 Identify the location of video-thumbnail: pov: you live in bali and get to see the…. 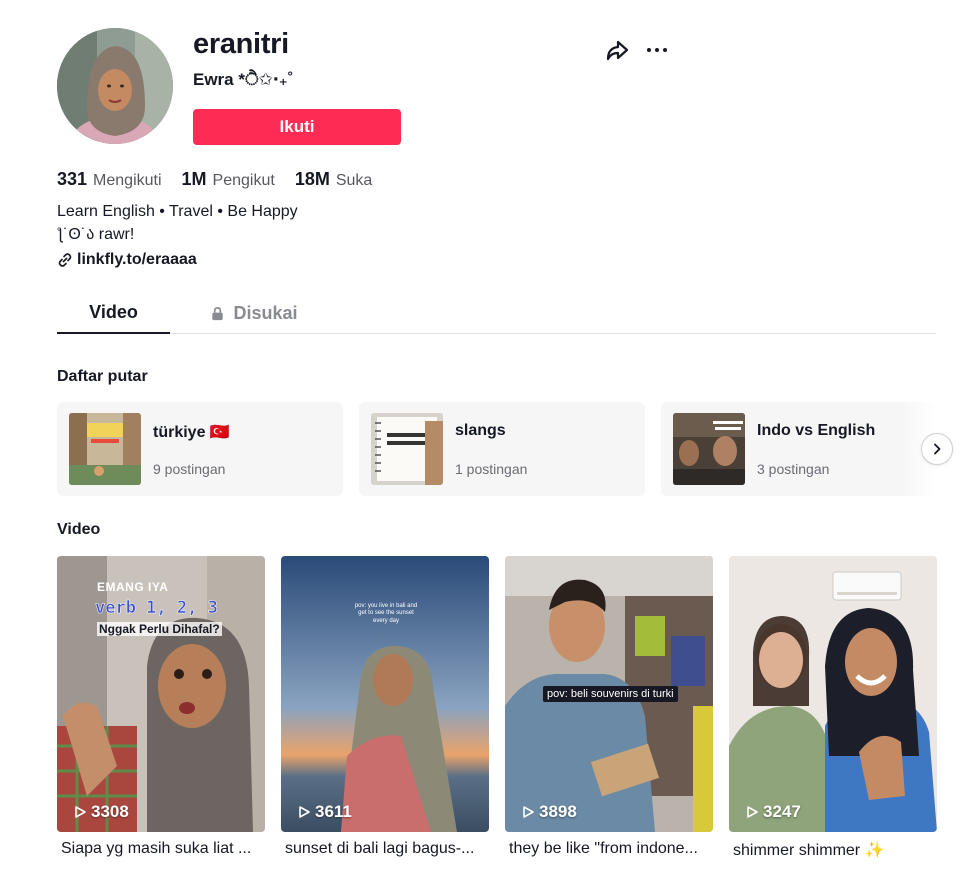
(385, 694).